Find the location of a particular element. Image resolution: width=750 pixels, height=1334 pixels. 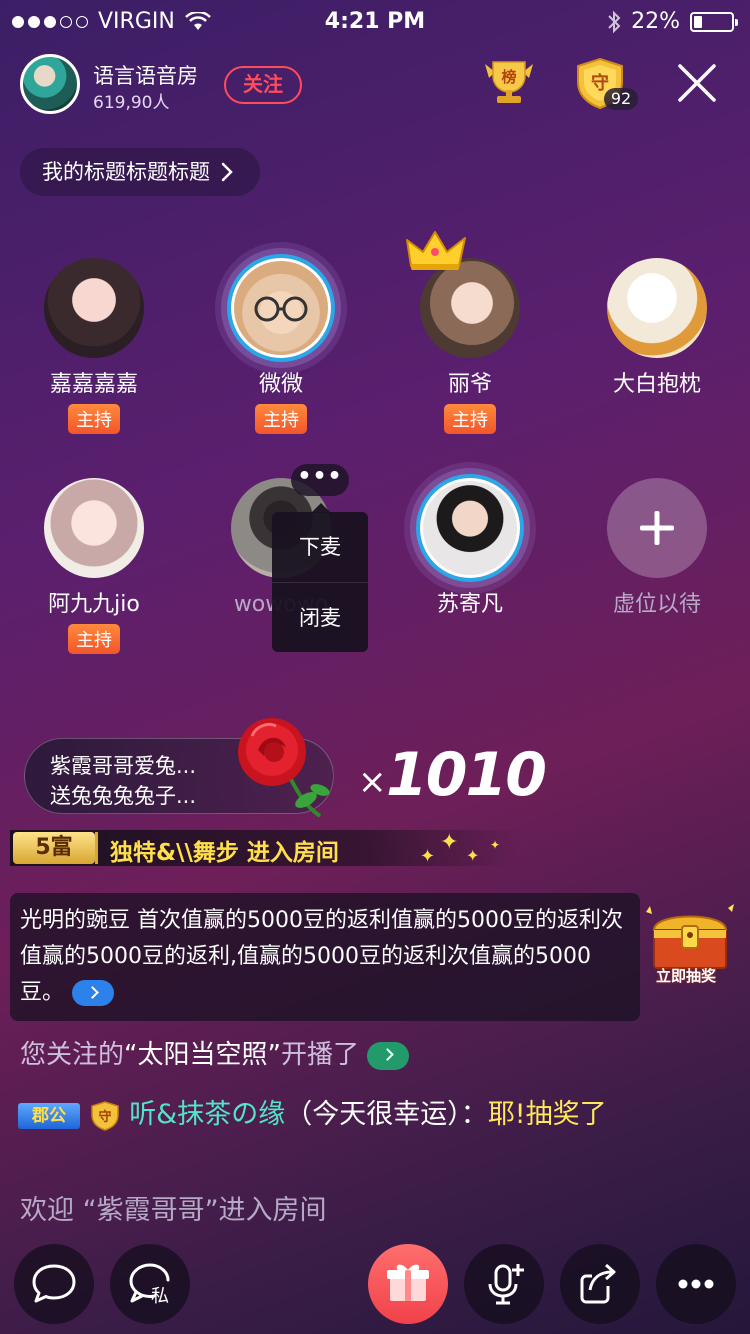

chat-message: 郡公 守 听&抹茶の缘（今天很幸运）：耶!抽奖了 is located at coordinates (328, 1115).